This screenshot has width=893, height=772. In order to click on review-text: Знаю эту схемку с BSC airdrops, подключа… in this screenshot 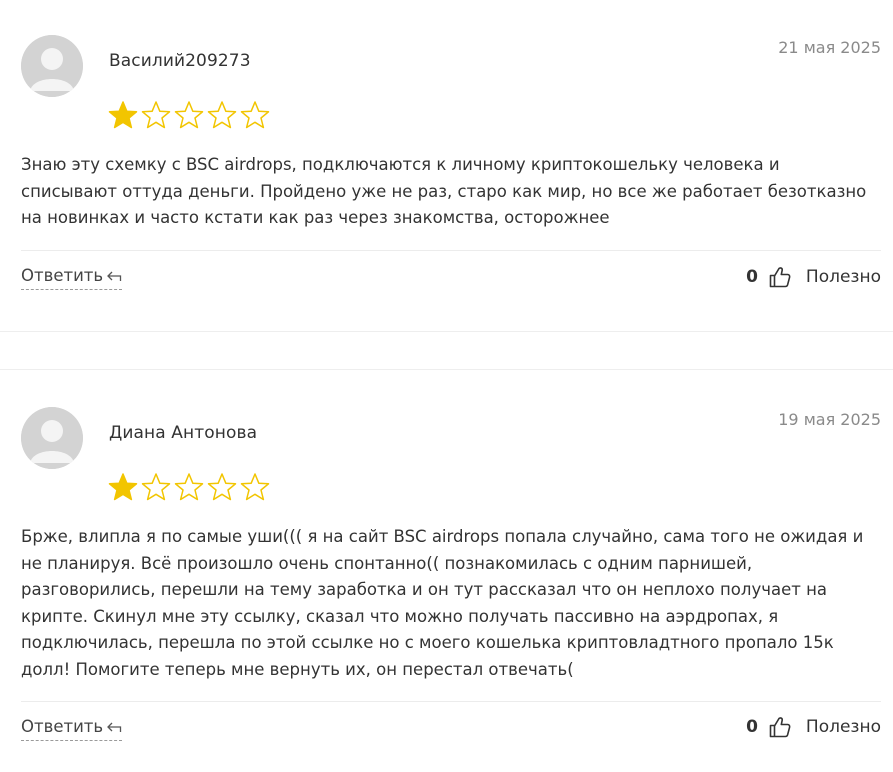, I will do `click(444, 191)`.